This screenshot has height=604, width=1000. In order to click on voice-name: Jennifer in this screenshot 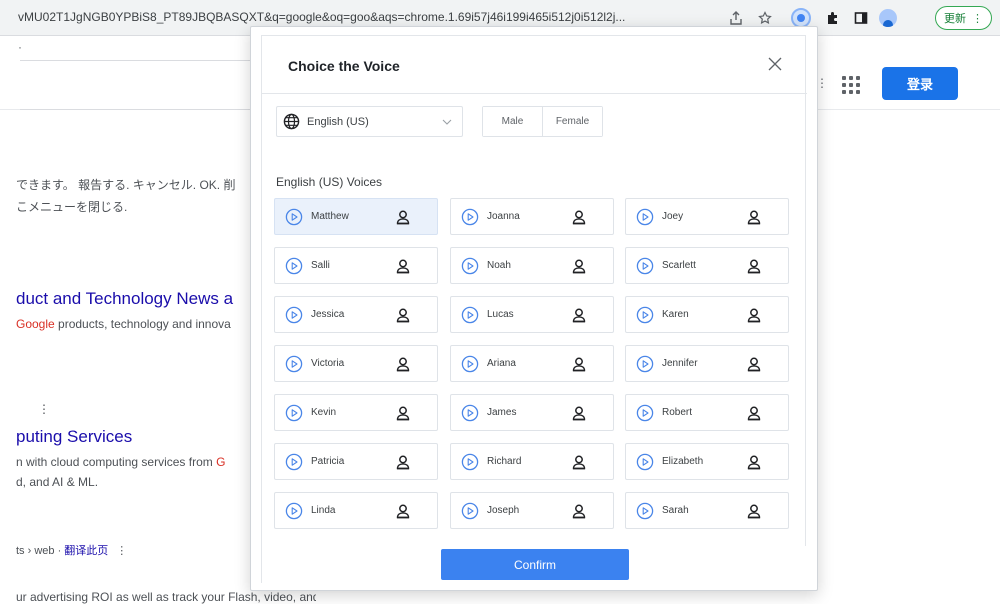, I will do `click(680, 363)`.